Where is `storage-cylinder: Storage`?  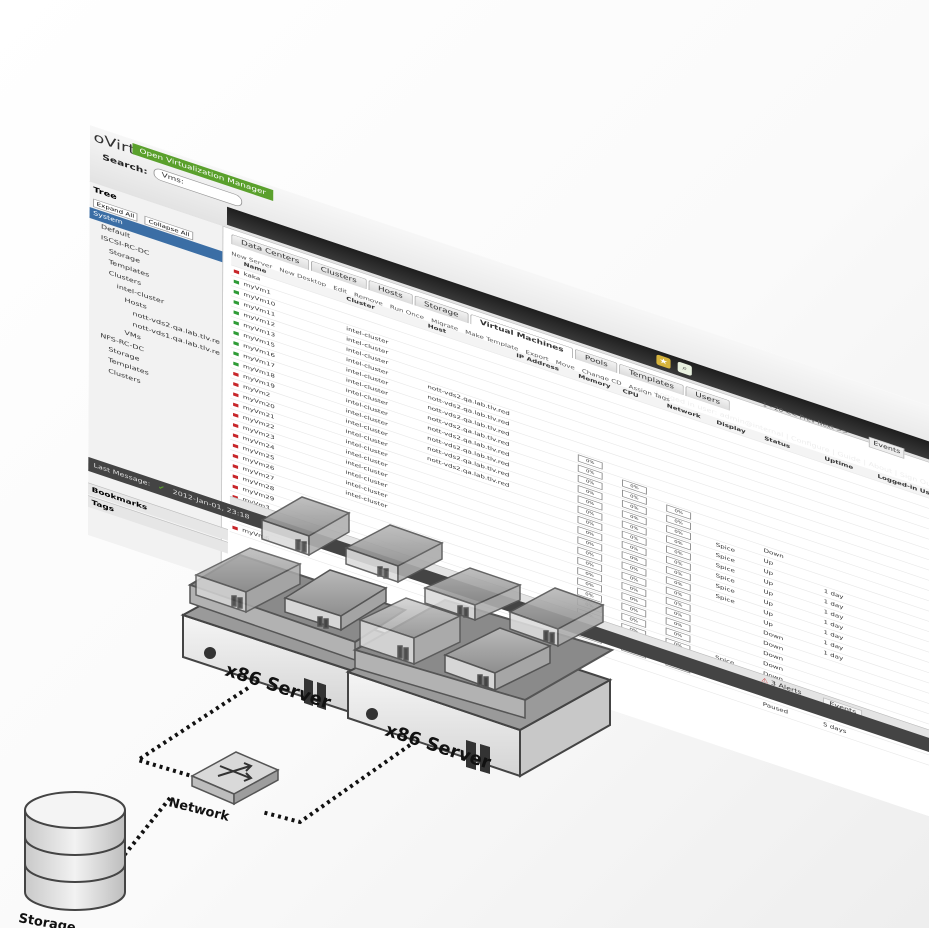
storage-cylinder: Storage is located at coordinates (71, 859).